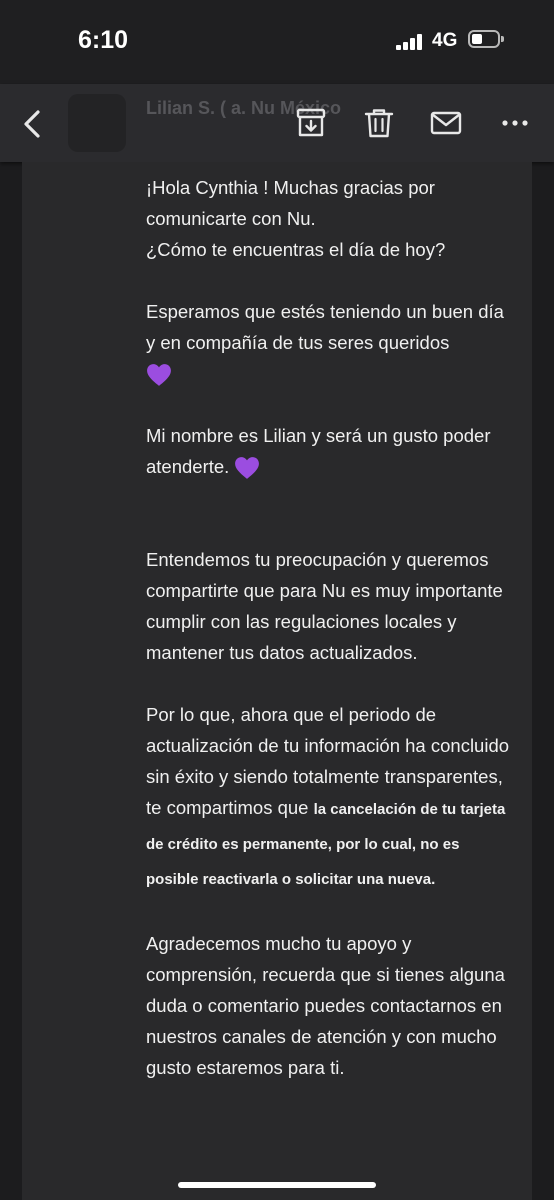 The height and width of the screenshot is (1200, 554). Describe the element at coordinates (445, 40) in the screenshot. I see `network-type: 4G` at that location.